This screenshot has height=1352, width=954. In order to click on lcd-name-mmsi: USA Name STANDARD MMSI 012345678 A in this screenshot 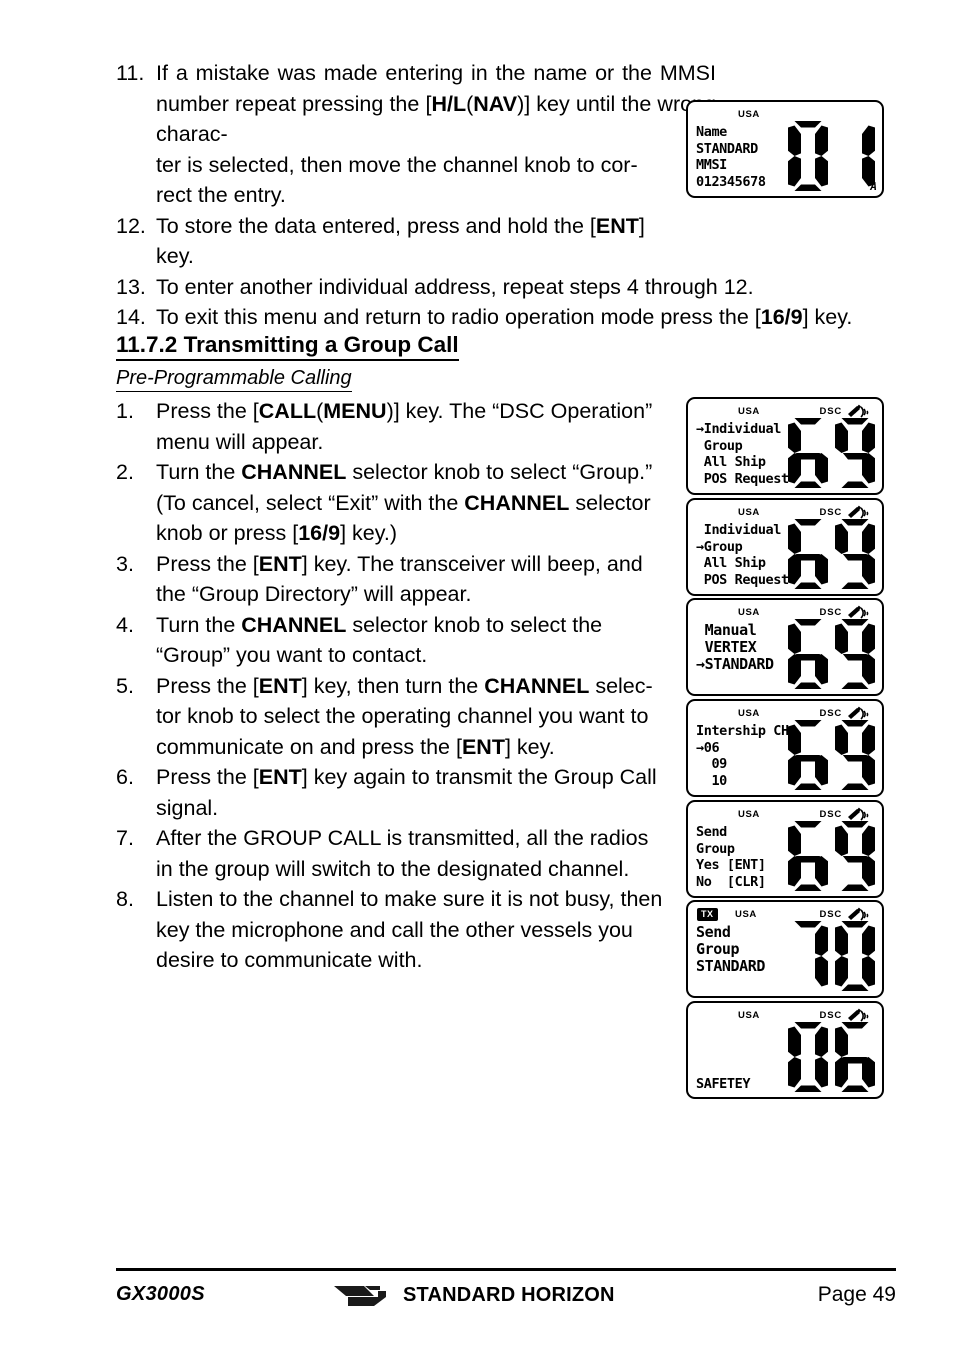, I will do `click(785, 149)`.